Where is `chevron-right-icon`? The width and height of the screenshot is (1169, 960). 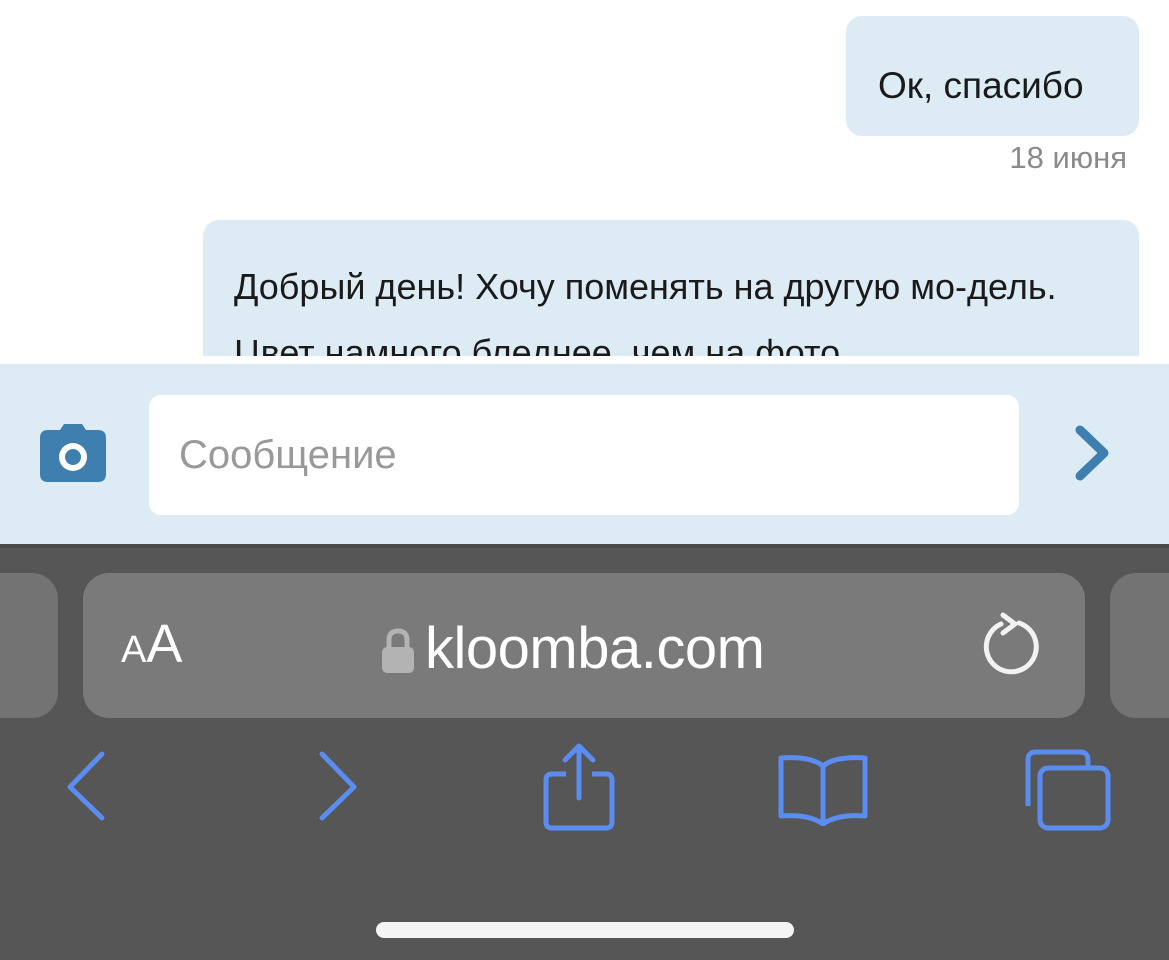
chevron-right-icon is located at coordinates (1092, 453).